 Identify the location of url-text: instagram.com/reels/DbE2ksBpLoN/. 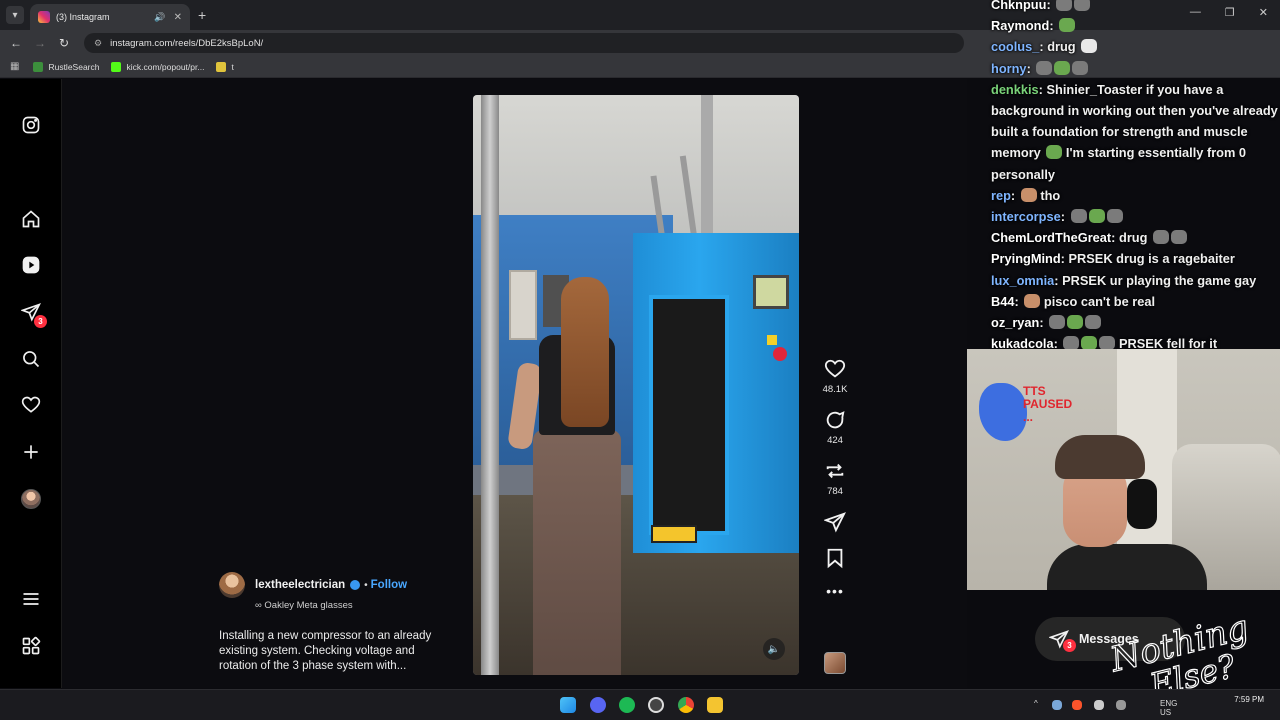
(187, 43).